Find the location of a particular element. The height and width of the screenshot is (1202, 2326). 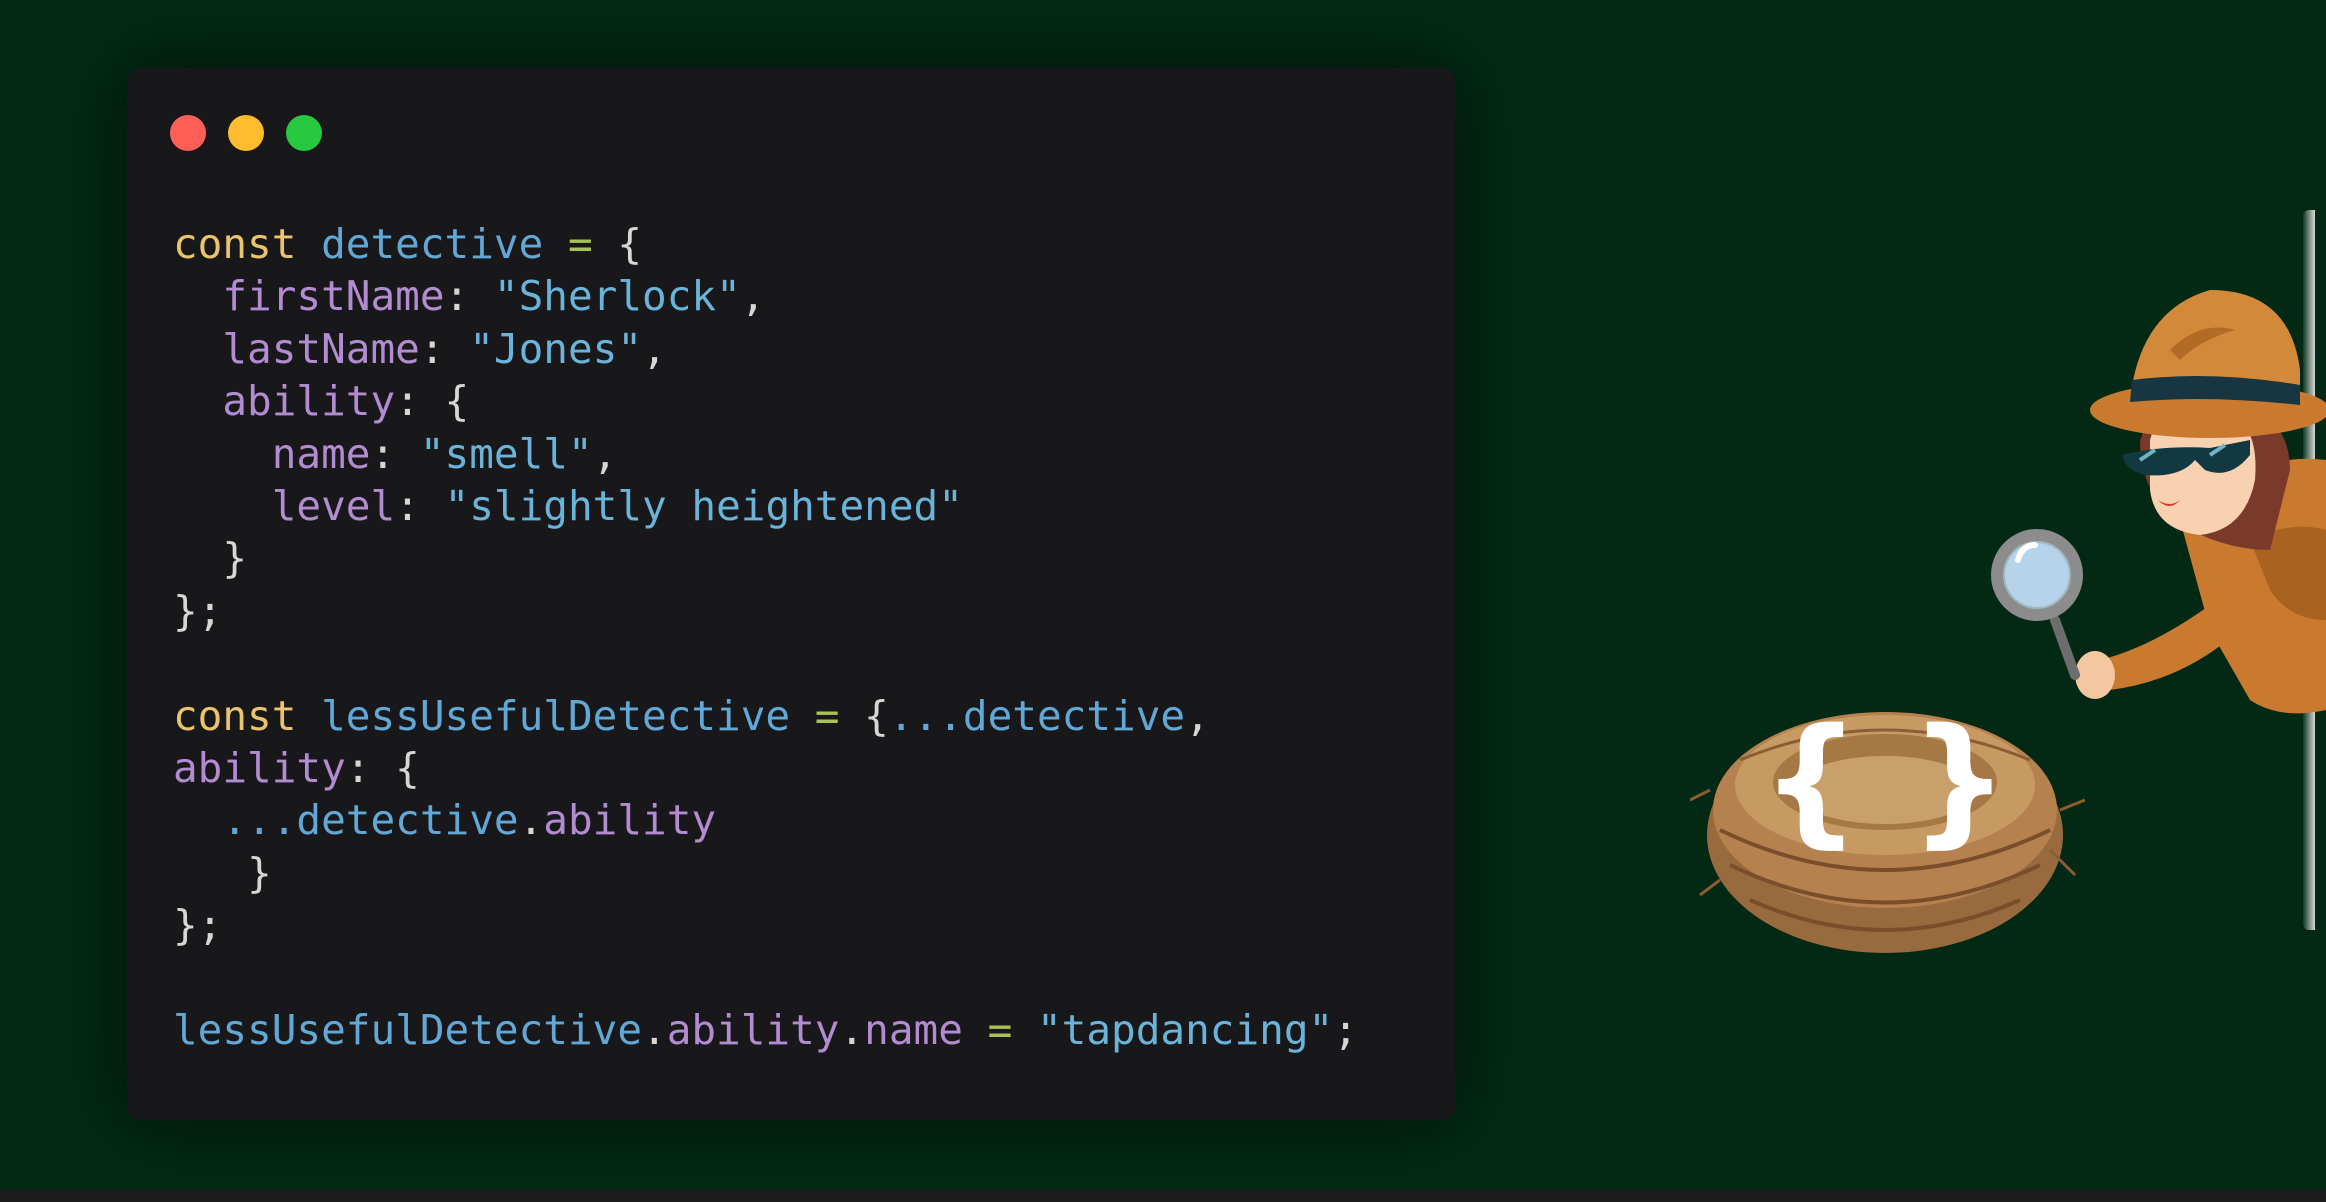

maximize-window-button is located at coordinates (304, 133).